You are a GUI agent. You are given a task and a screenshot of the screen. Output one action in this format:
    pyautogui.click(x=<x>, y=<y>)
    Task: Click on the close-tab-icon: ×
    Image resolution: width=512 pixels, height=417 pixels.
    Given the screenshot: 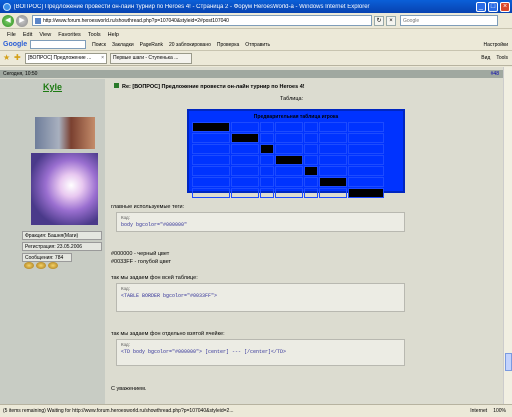 What is the action you would take?
    pyautogui.click(x=102, y=58)
    